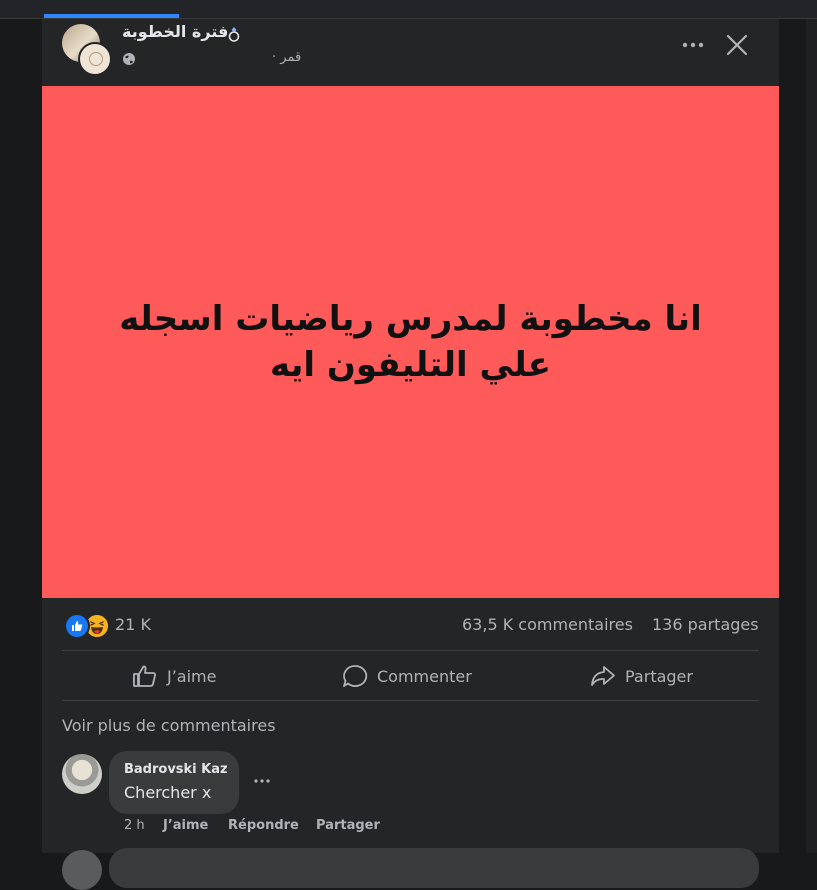 This screenshot has width=817, height=890. I want to click on share-button-label: Partager, so click(659, 676).